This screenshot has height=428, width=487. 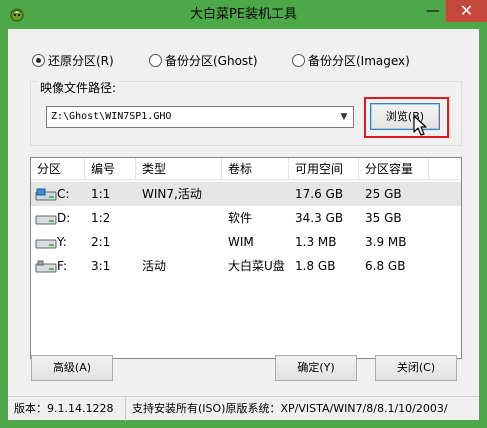 What do you see at coordinates (58, 169) in the screenshot?
I see `column-header-partition: 分区` at bounding box center [58, 169].